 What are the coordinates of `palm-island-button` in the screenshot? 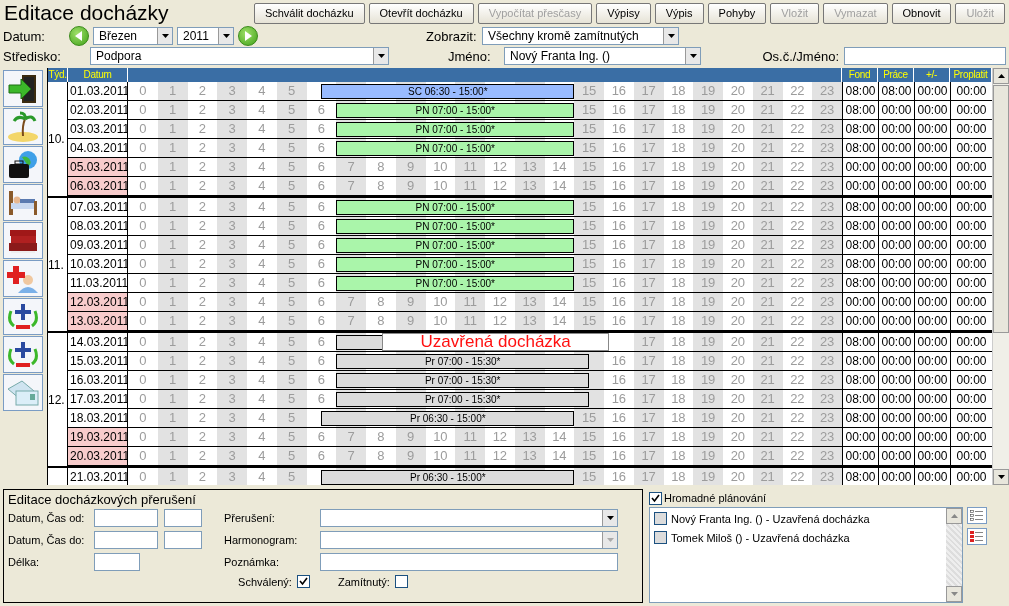 It's located at (23, 126).